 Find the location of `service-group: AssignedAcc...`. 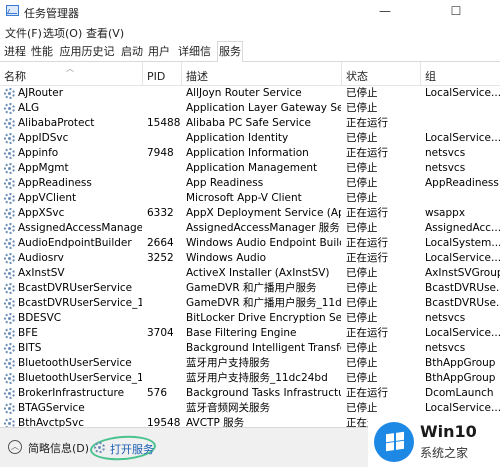

service-group: AssignedAcc... is located at coordinates (462, 228).